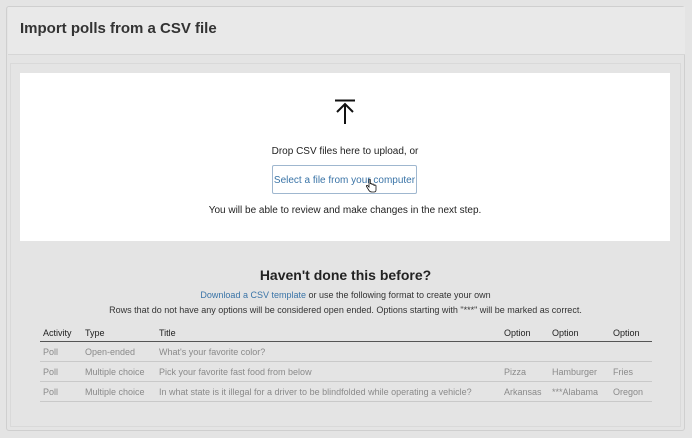 The height and width of the screenshot is (438, 692). Describe the element at coordinates (118, 28) in the screenshot. I see `page-title: Import polls from a CSV file` at that location.